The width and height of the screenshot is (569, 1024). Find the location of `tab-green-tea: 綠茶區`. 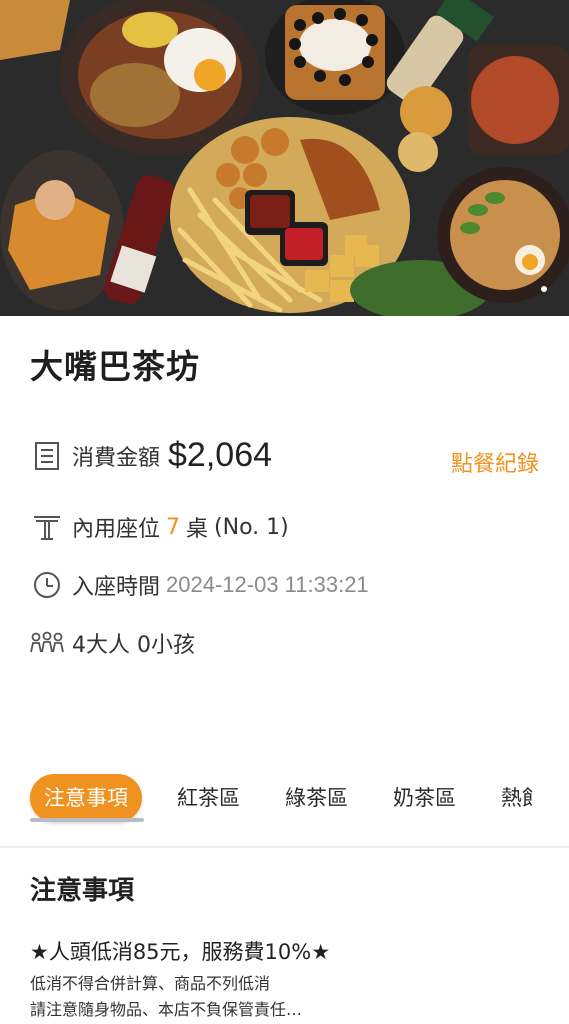

tab-green-tea: 綠茶區 is located at coordinates (316, 798).